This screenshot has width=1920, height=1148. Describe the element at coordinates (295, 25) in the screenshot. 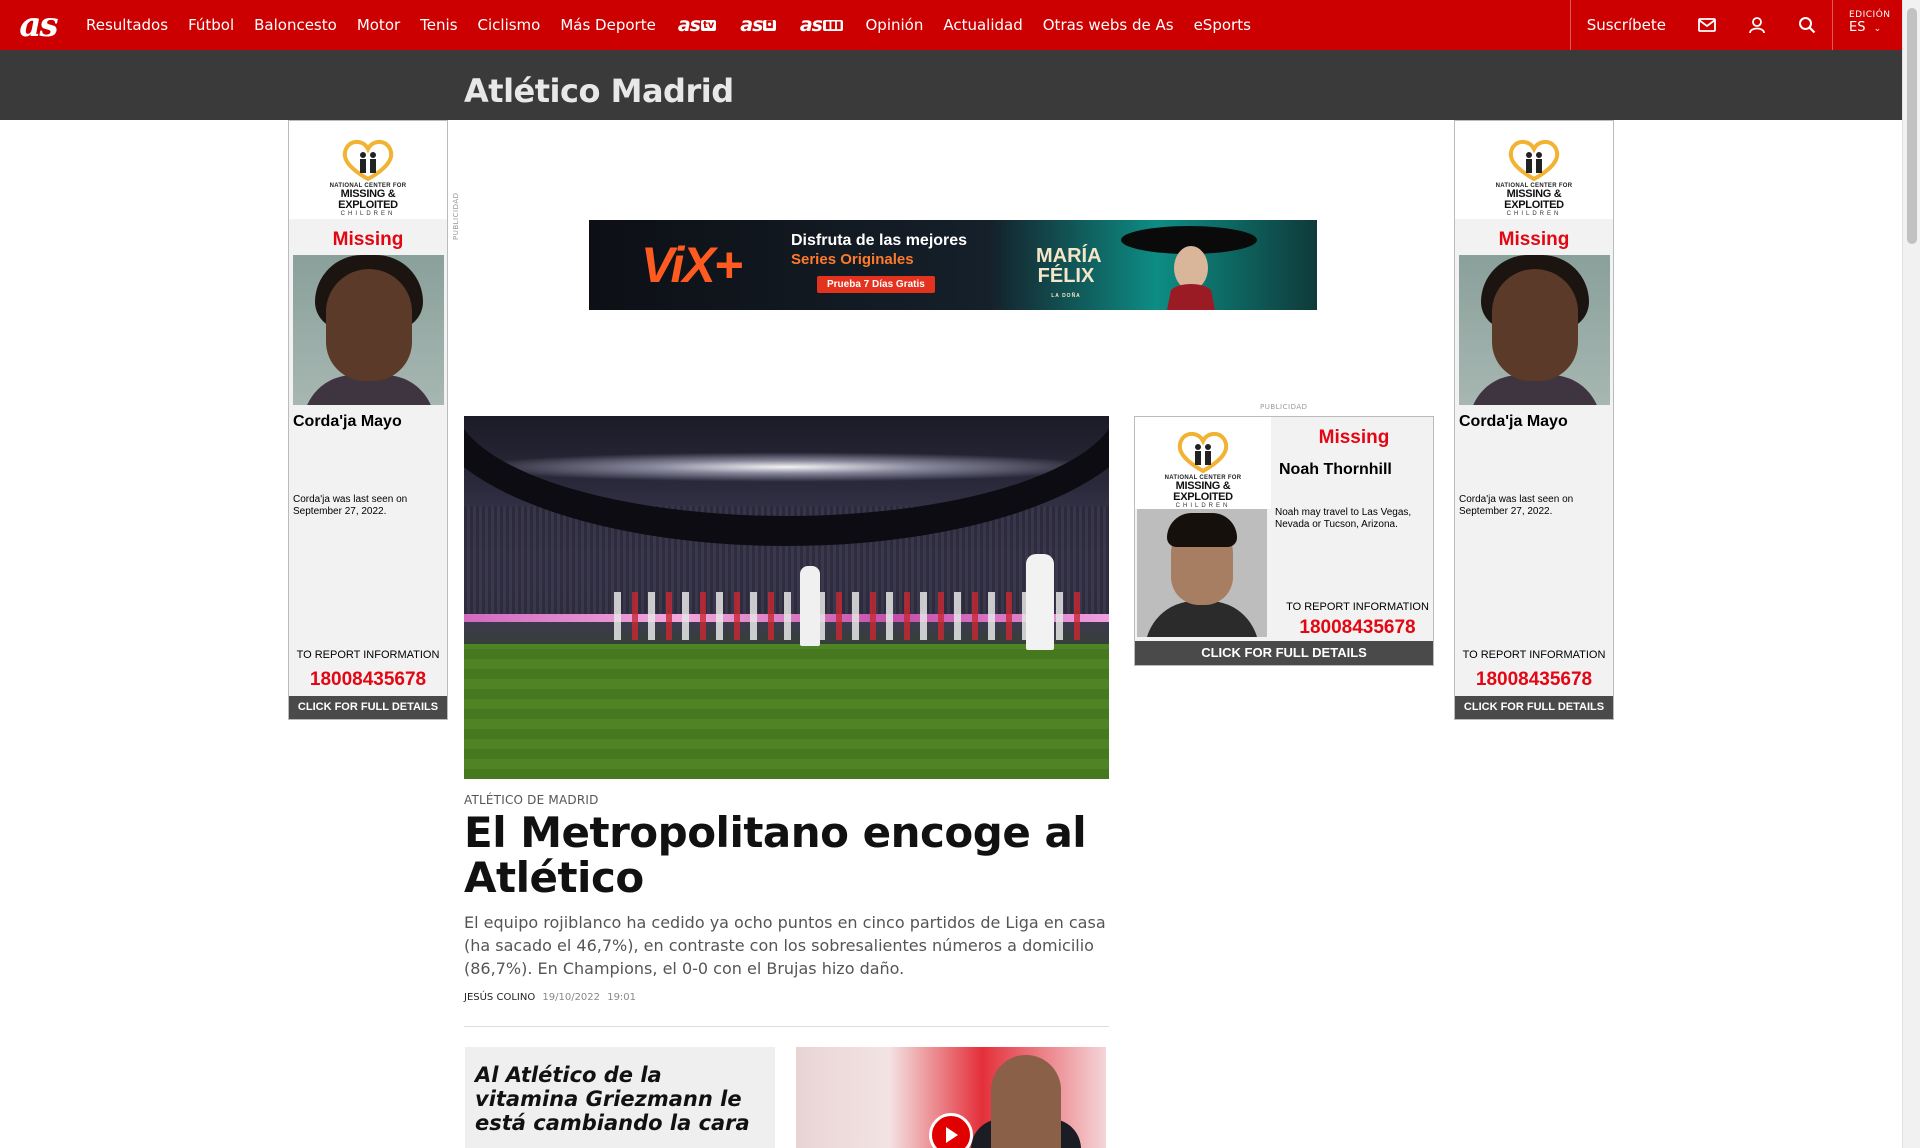

I see `nav-link-baloncesto: Baloncesto` at that location.